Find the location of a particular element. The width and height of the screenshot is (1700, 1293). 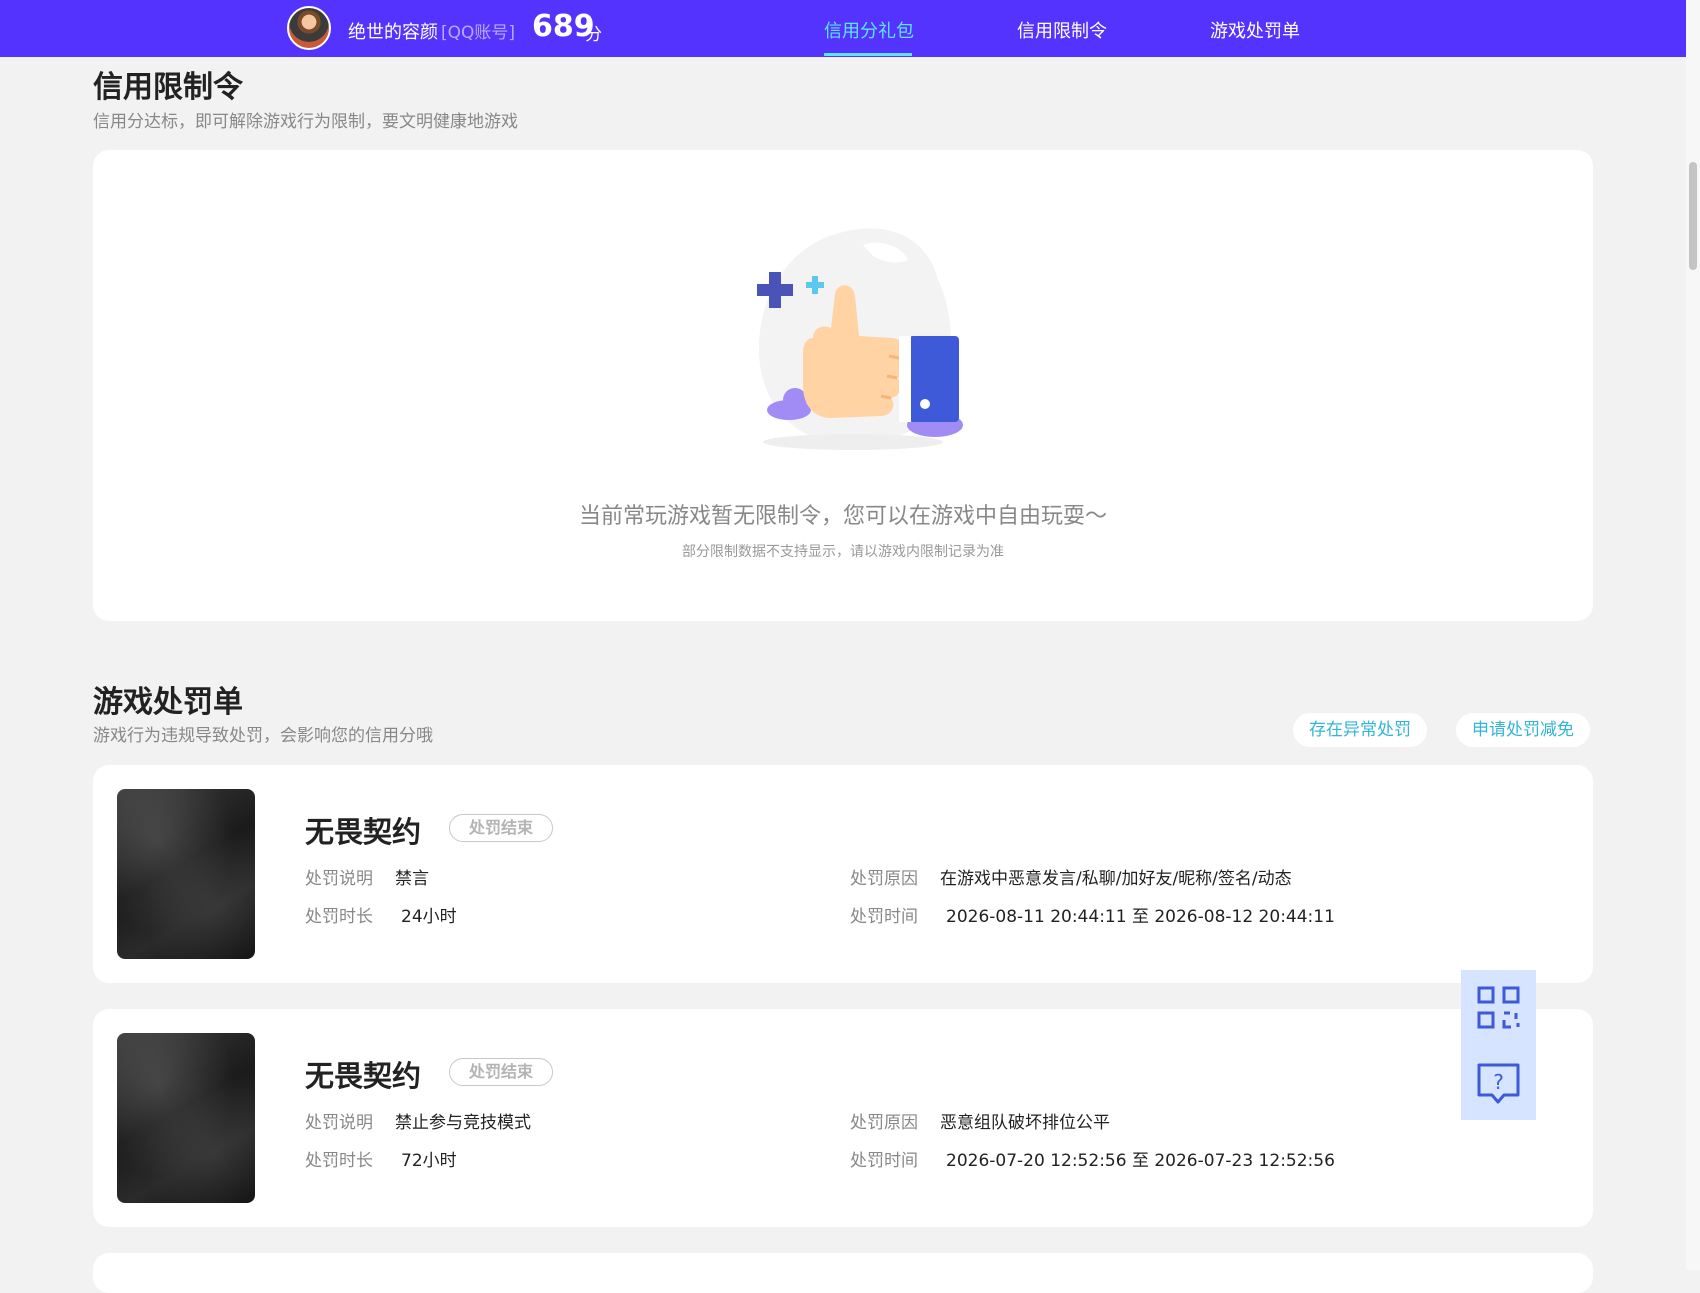

qr-code-icon is located at coordinates (1498, 1007).